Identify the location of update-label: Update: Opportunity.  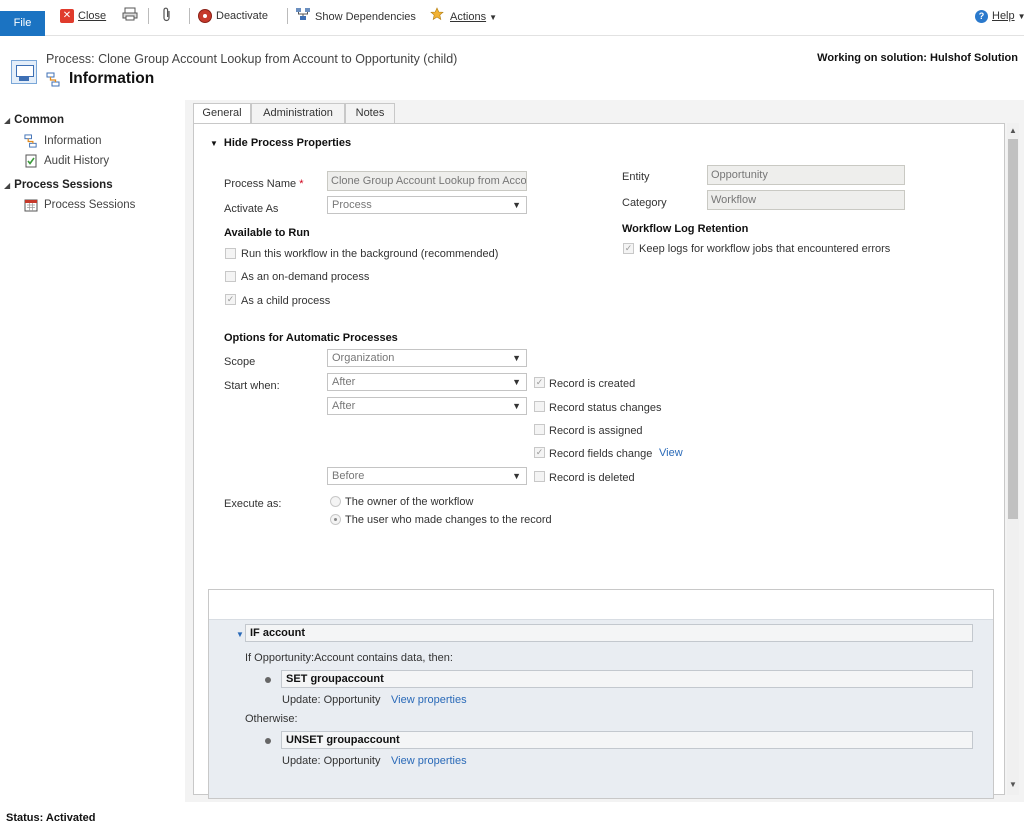
(331, 761).